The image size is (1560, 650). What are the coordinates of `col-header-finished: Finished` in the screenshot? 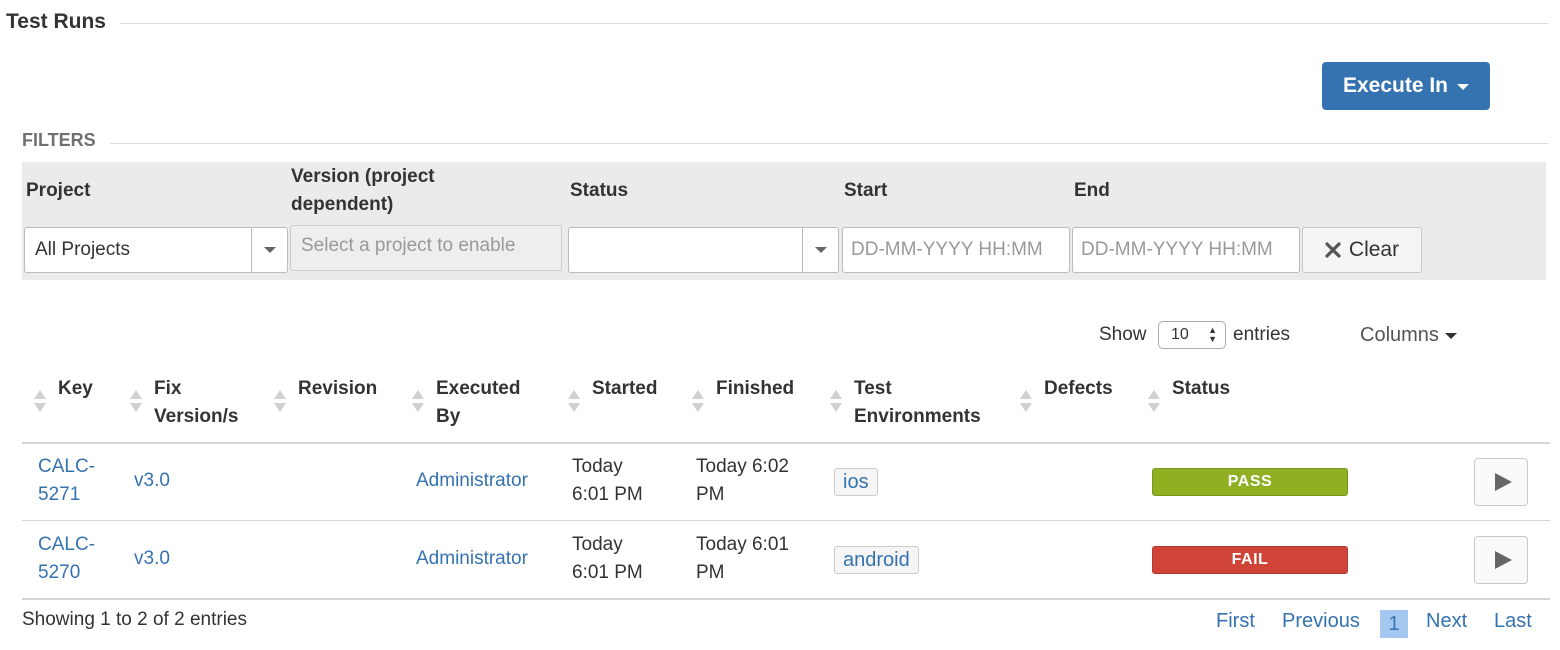 It's located at (755, 389).